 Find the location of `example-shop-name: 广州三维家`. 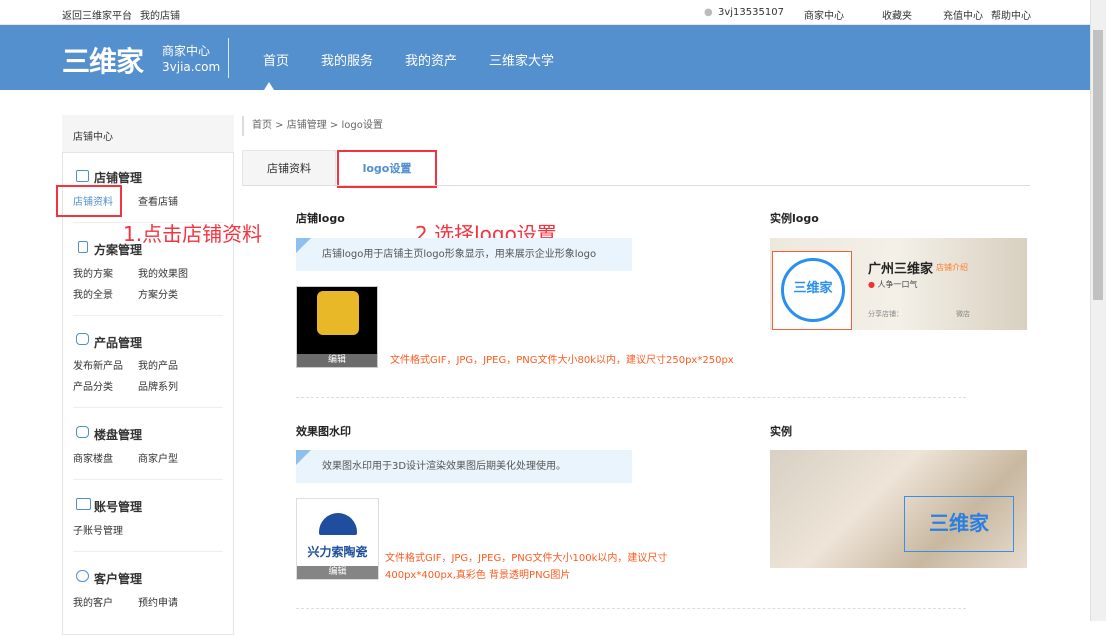

example-shop-name: 广州三维家 is located at coordinates (901, 269).